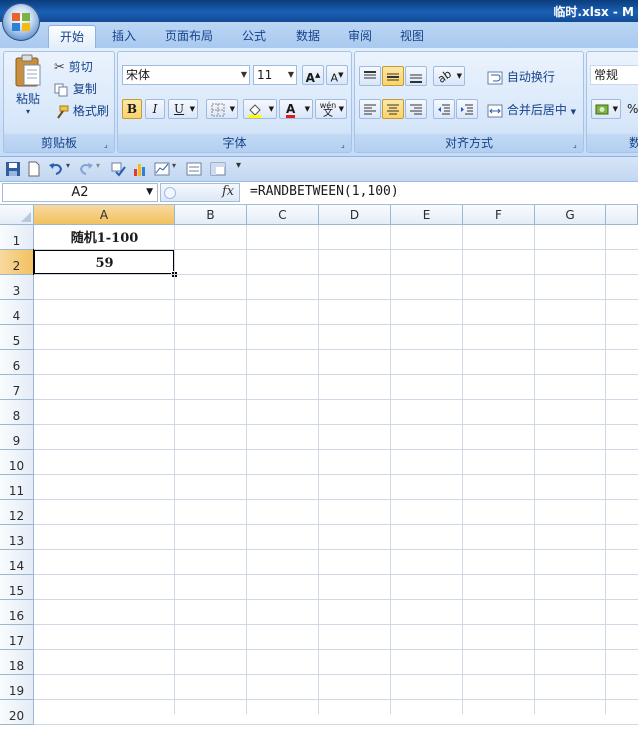 The width and height of the screenshot is (638, 732). Describe the element at coordinates (73, 66) in the screenshot. I see `cut-button: ✂ 剪切` at that location.